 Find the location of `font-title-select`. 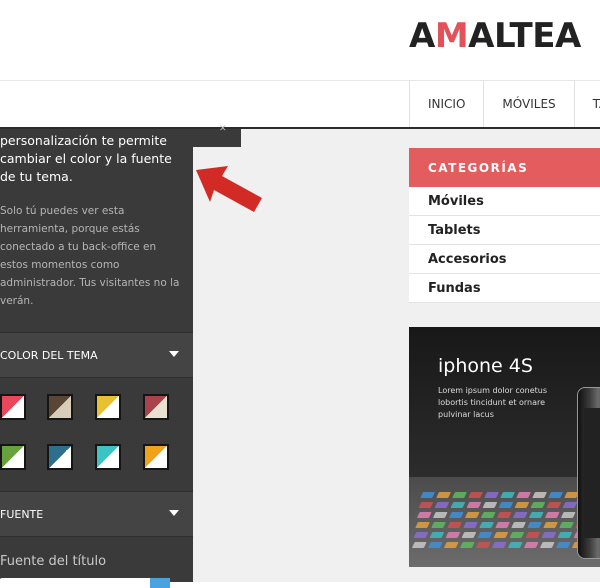

font-title-select is located at coordinates (85, 583).